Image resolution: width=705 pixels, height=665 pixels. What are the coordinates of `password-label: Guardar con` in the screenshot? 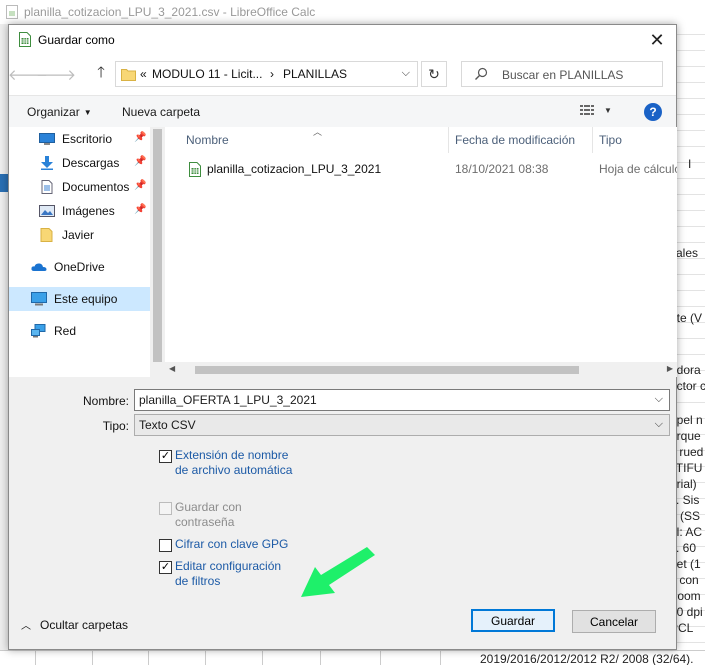 It's located at (208, 507).